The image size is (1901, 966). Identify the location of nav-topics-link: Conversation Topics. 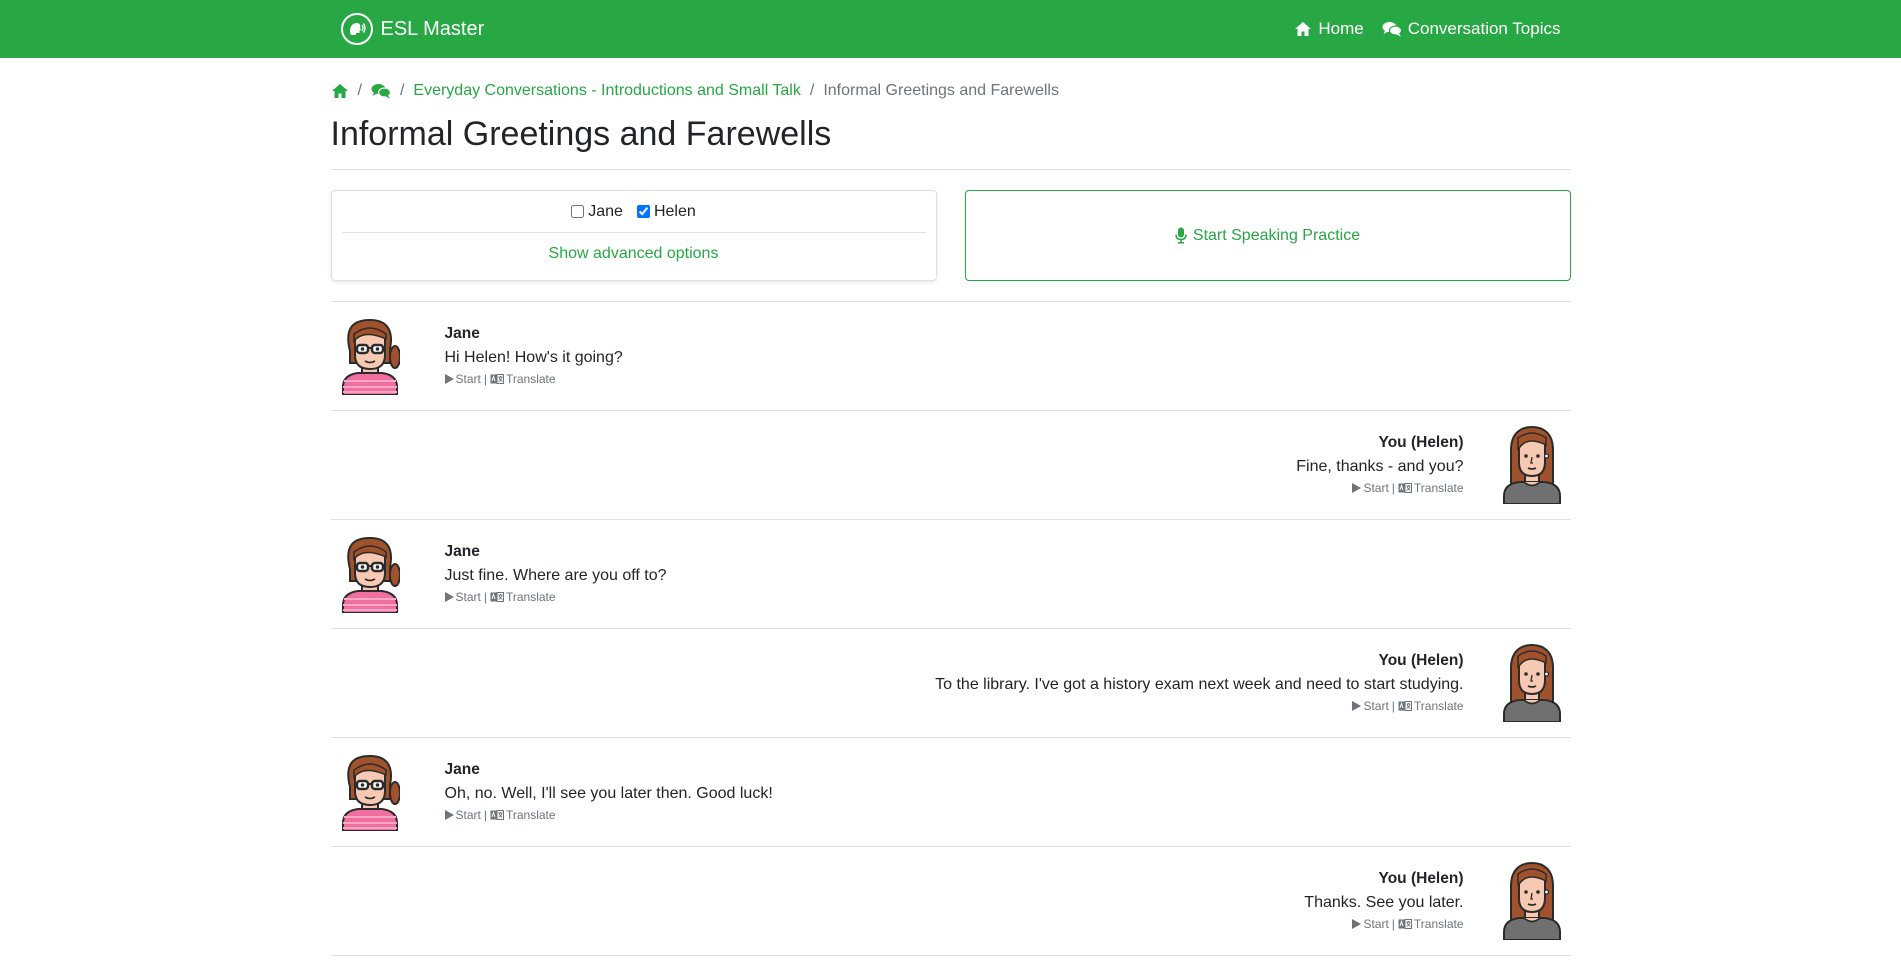
(1471, 29).